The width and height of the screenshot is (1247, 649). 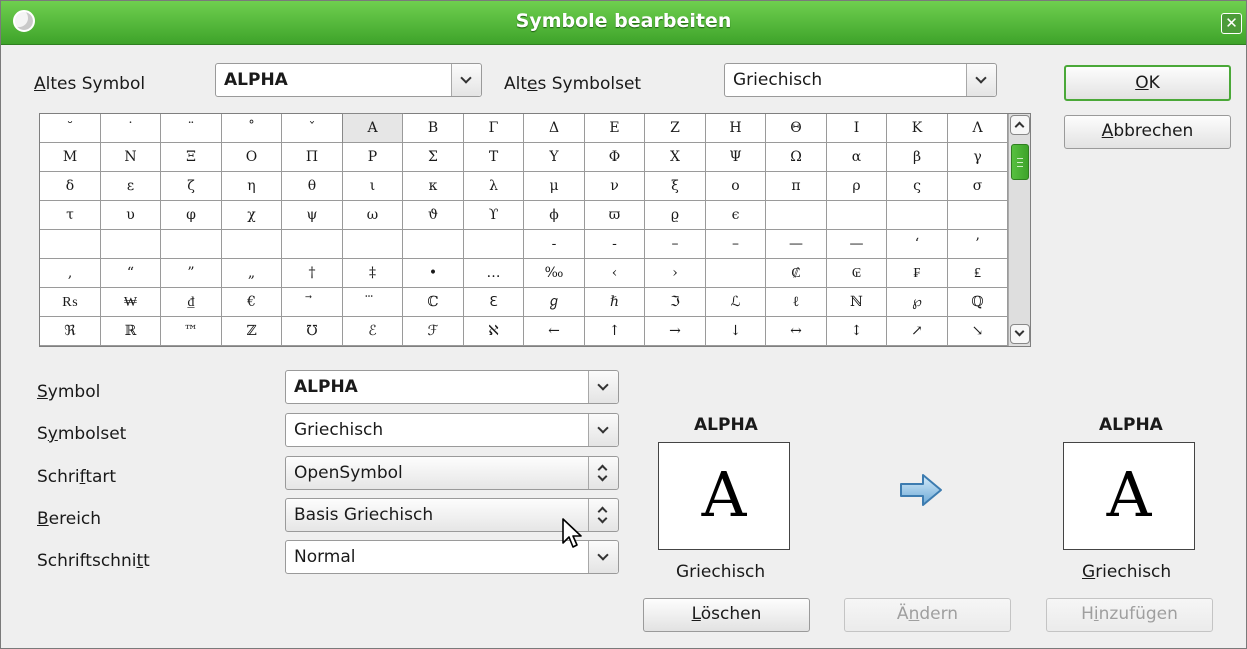 I want to click on symbol-cell: €, so click(x=252, y=302).